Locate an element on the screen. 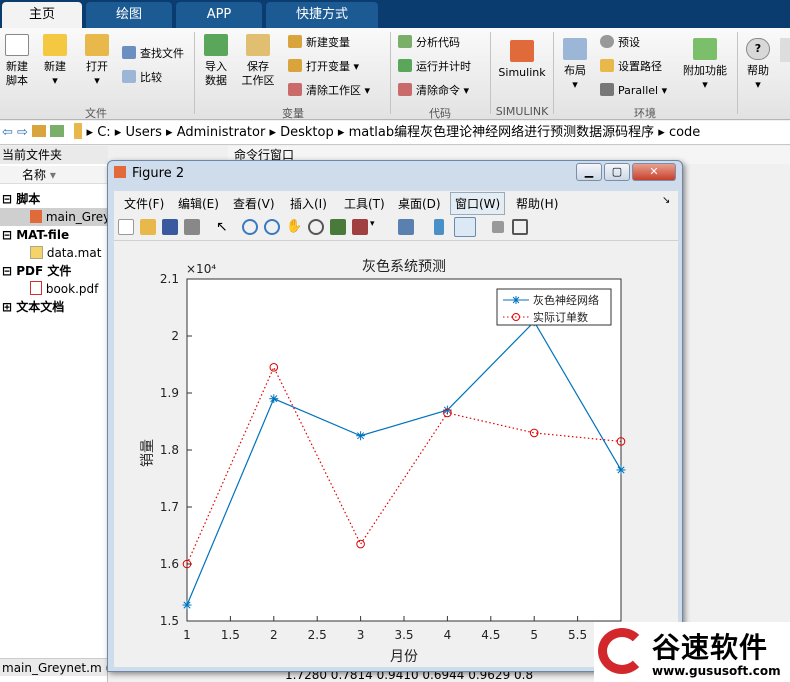 The width and height of the screenshot is (790, 682). path-segment: matlab编程灰色理论神经网络进行预测数据源码程序 is located at coordinates (502, 132).